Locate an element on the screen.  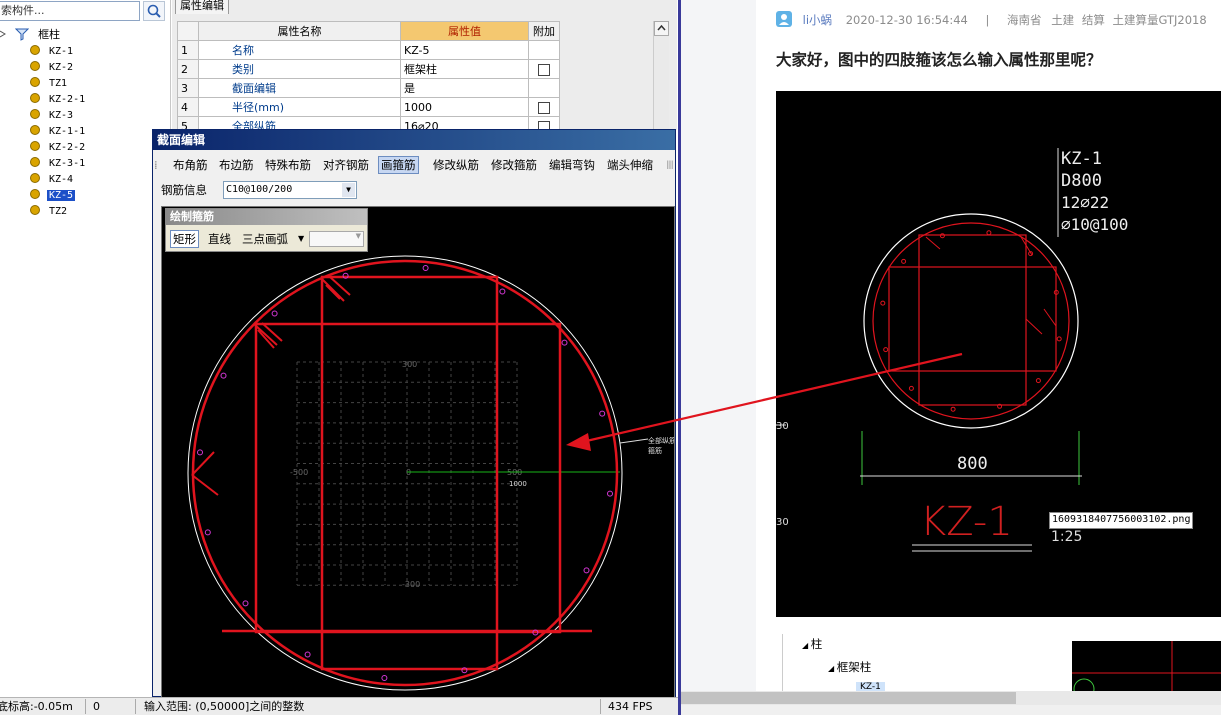
arc-dropdown-icon: ▼ is located at coordinates (301, 239).